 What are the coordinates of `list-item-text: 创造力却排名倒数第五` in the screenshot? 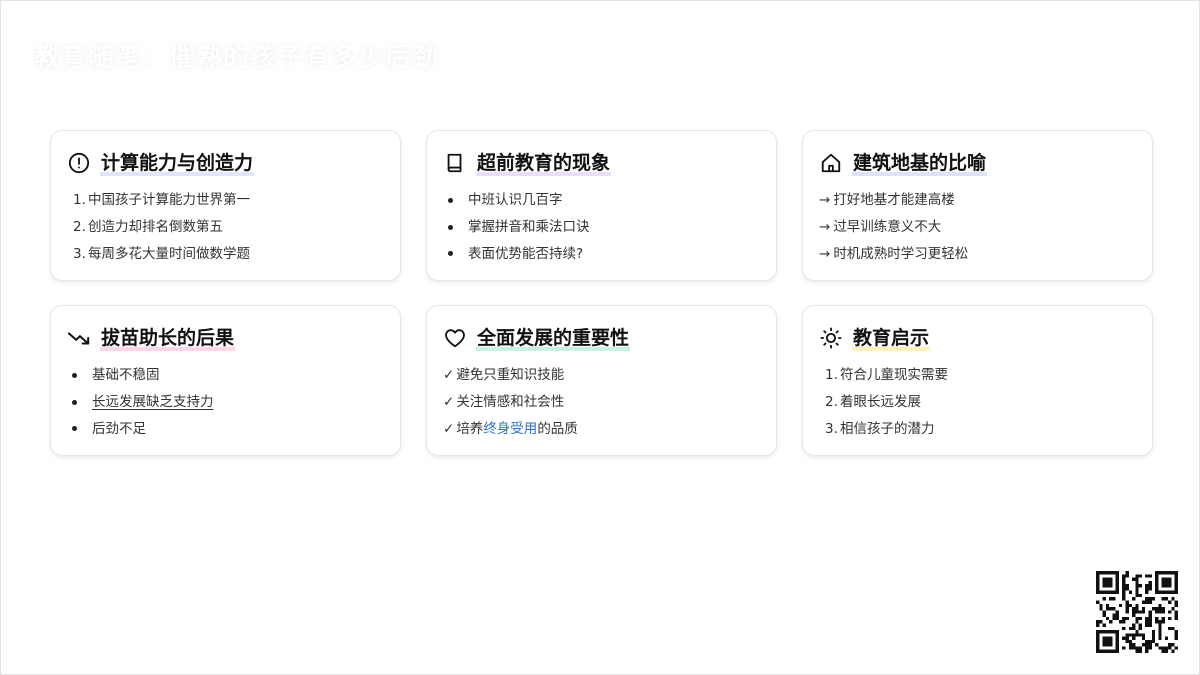 It's located at (155, 226).